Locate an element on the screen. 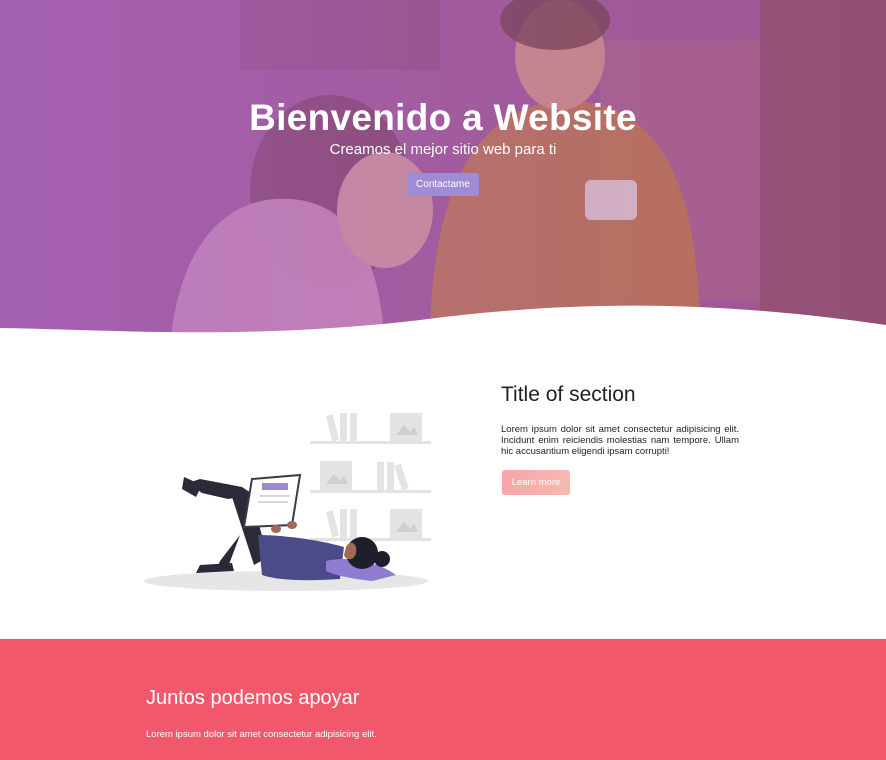 The height and width of the screenshot is (760, 886). hero-title: Bienvenido a Website is located at coordinates (443, 117).